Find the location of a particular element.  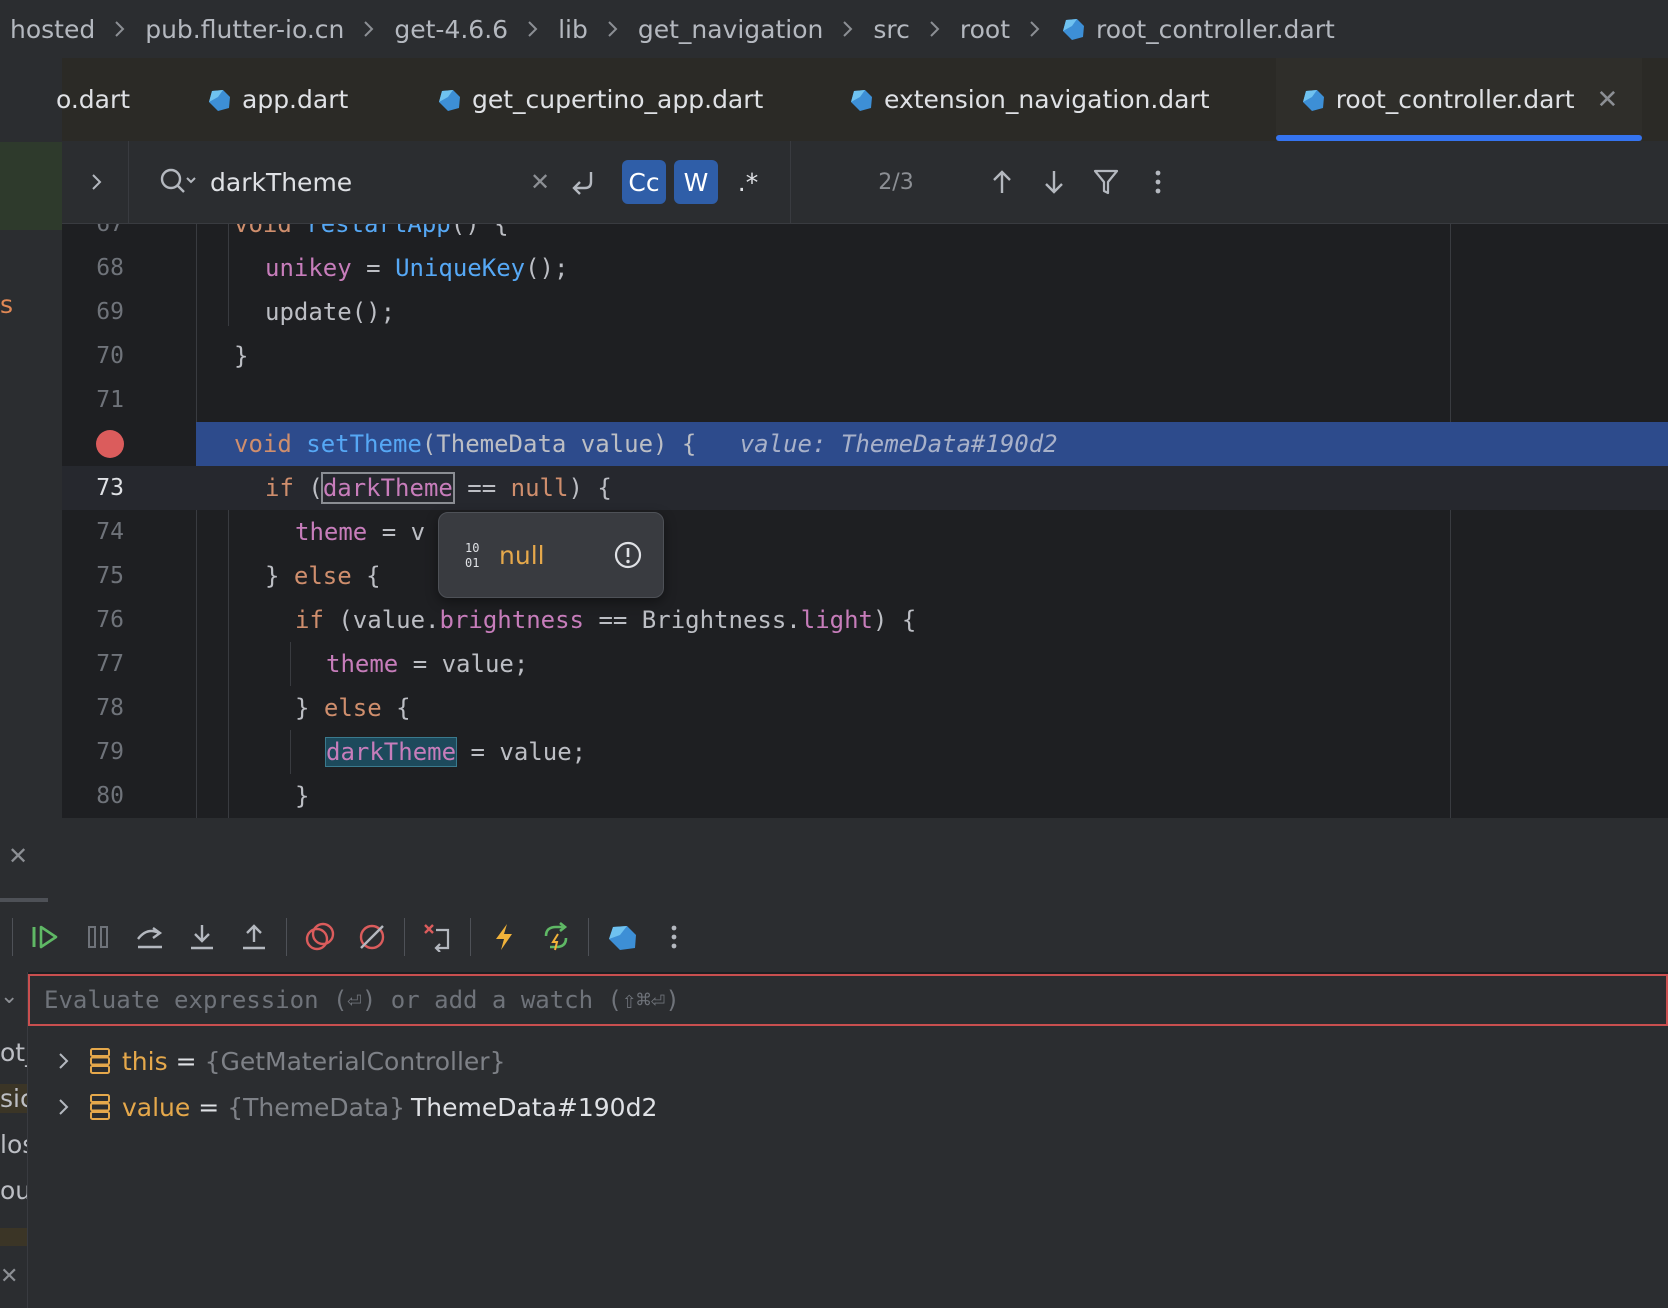

tab-extension-navigation-dart: extension_navigation.dart is located at coordinates (1029, 99).